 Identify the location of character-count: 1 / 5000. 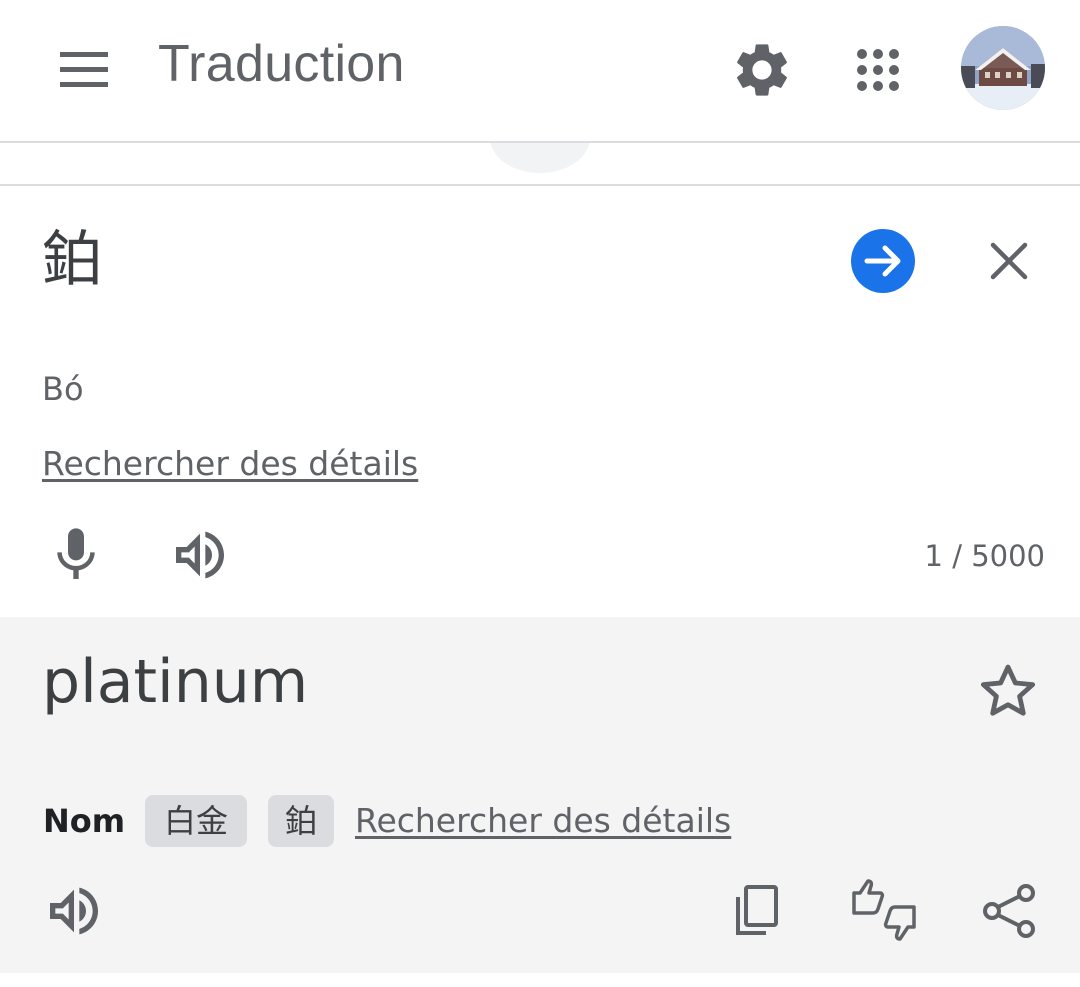
(984, 556).